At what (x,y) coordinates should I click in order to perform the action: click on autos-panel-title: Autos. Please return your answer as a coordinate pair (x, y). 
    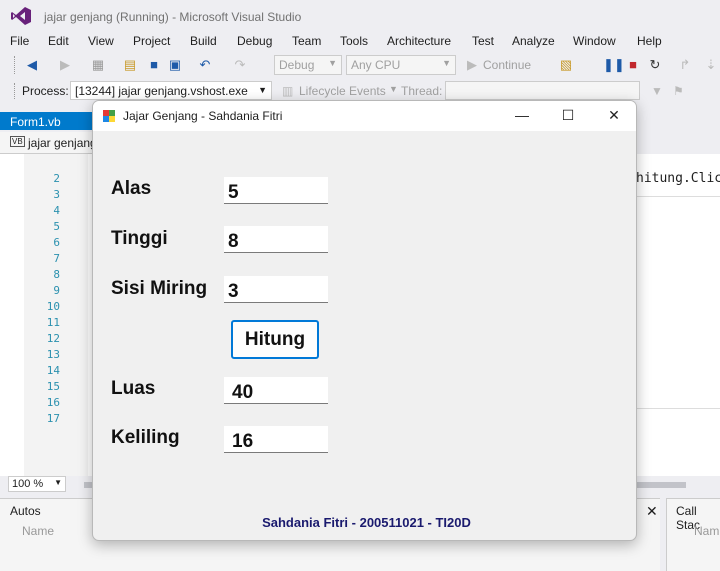
    Looking at the image, I should click on (25, 511).